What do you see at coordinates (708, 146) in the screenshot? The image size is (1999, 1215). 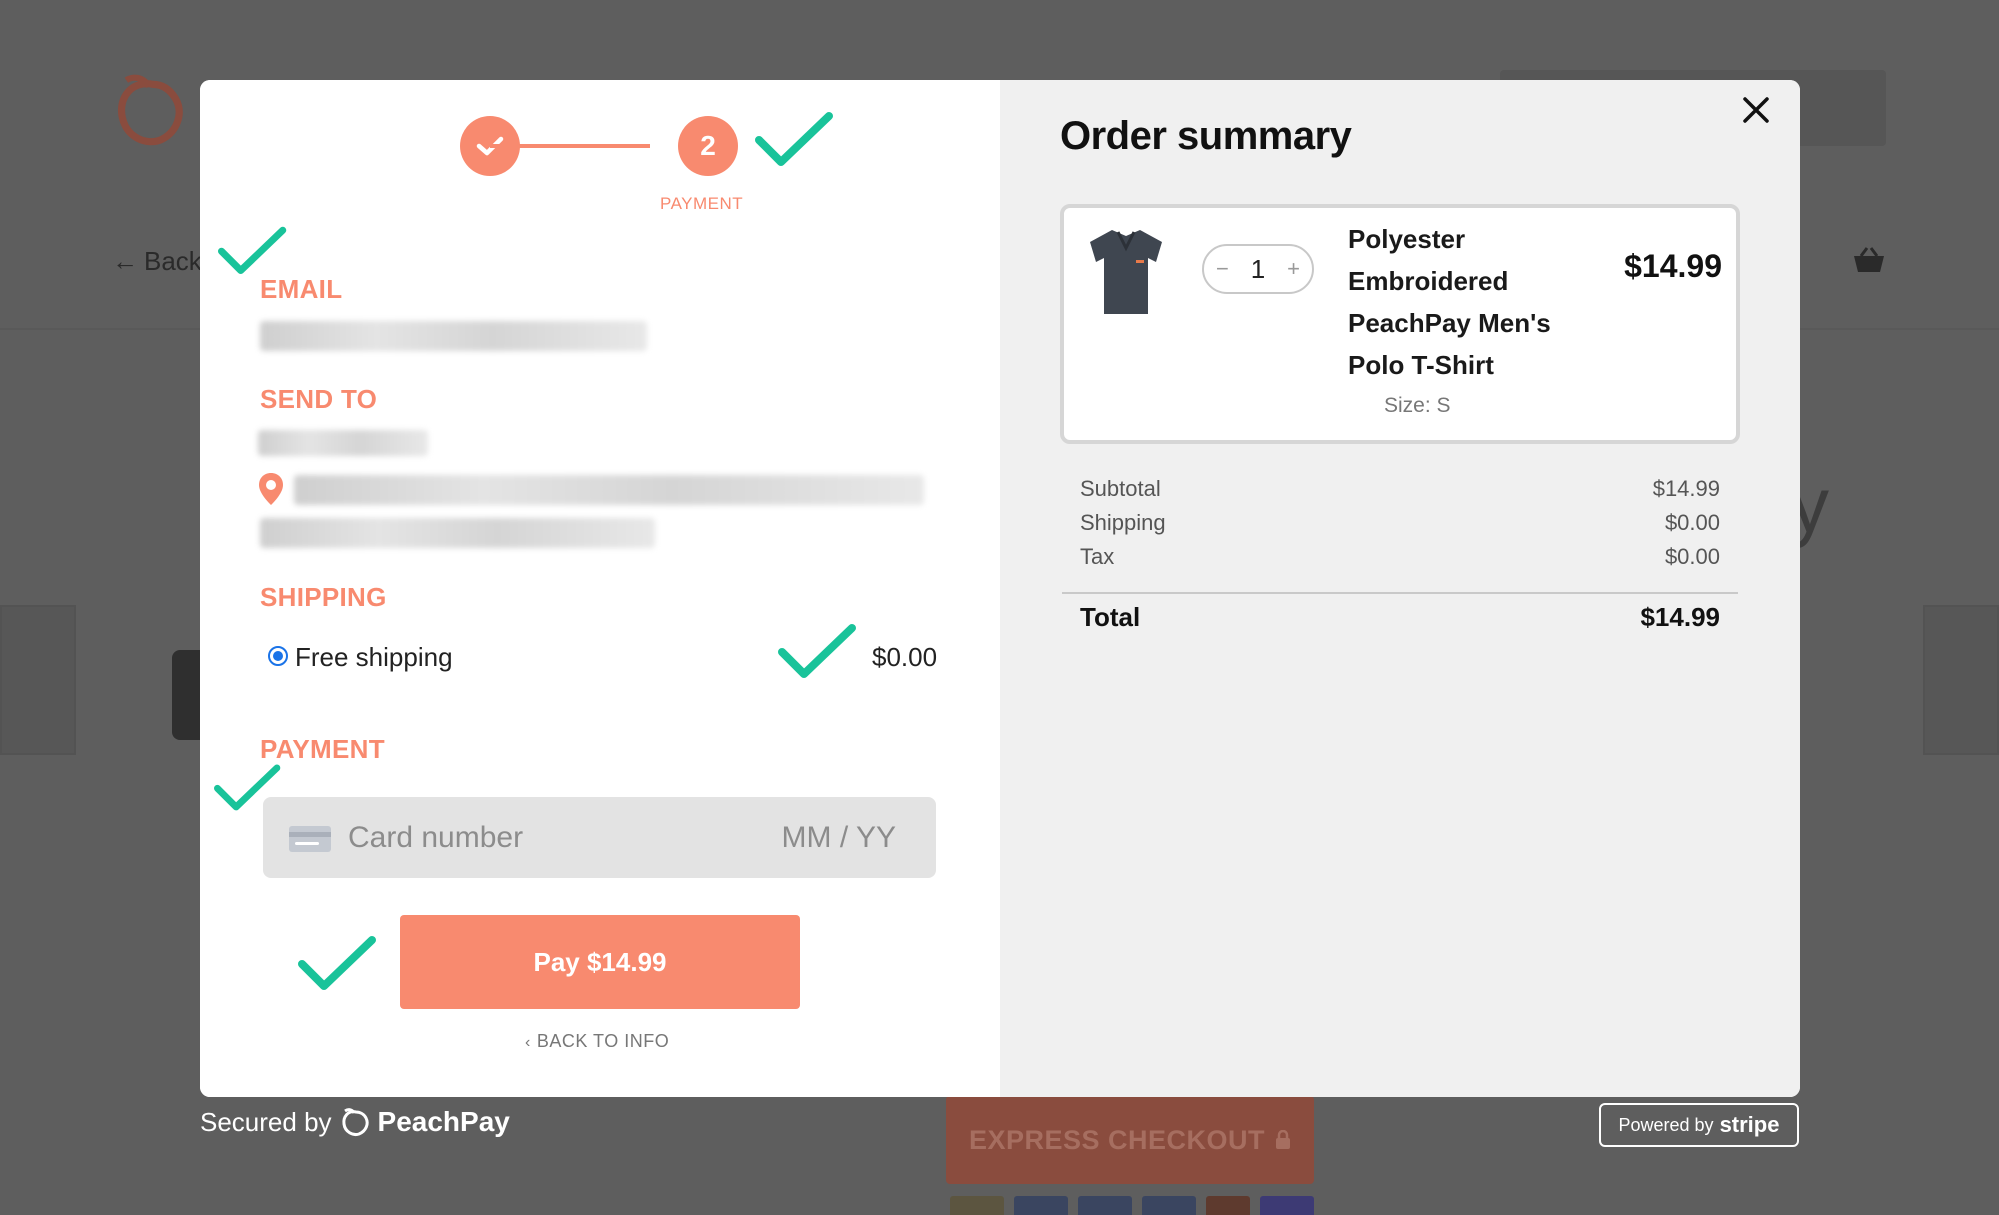 I see `step-2-current: 2` at bounding box center [708, 146].